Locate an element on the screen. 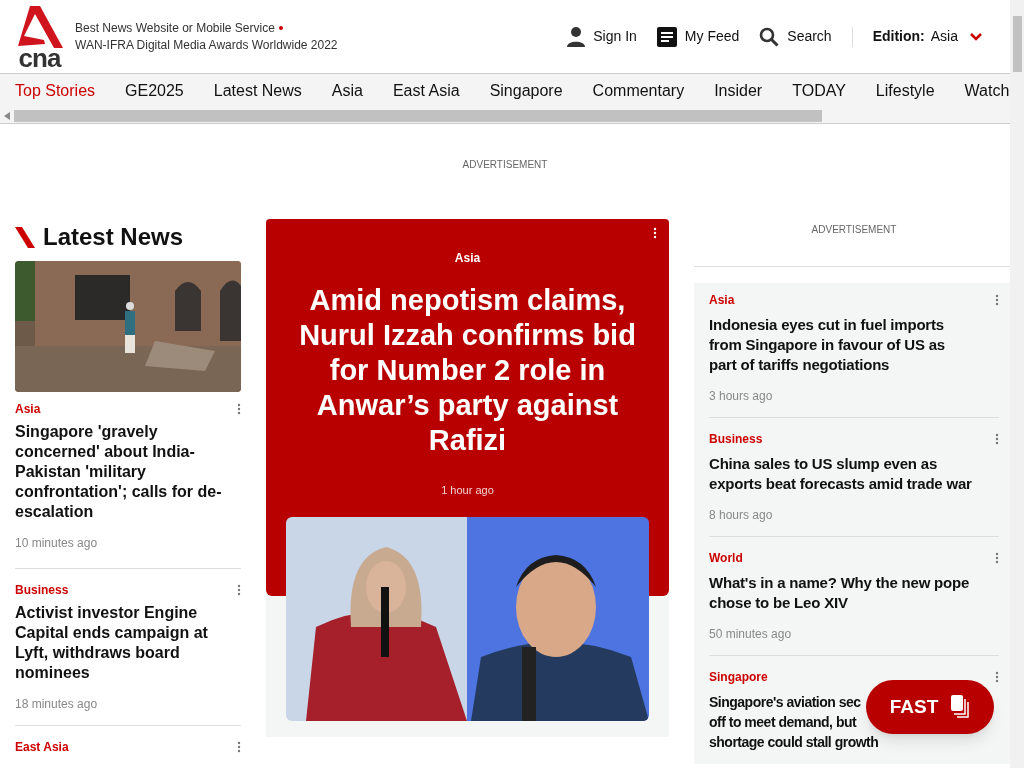 The width and height of the screenshot is (1024, 768). headline-line: Singapore's aviation sec is located at coordinates (785, 702).